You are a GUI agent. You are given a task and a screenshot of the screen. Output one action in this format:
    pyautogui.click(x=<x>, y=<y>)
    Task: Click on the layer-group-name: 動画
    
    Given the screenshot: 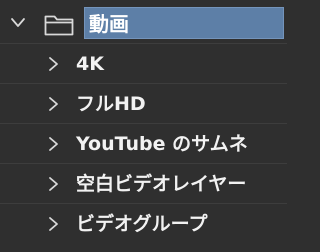 What is the action you would take?
    pyautogui.click(x=109, y=24)
    